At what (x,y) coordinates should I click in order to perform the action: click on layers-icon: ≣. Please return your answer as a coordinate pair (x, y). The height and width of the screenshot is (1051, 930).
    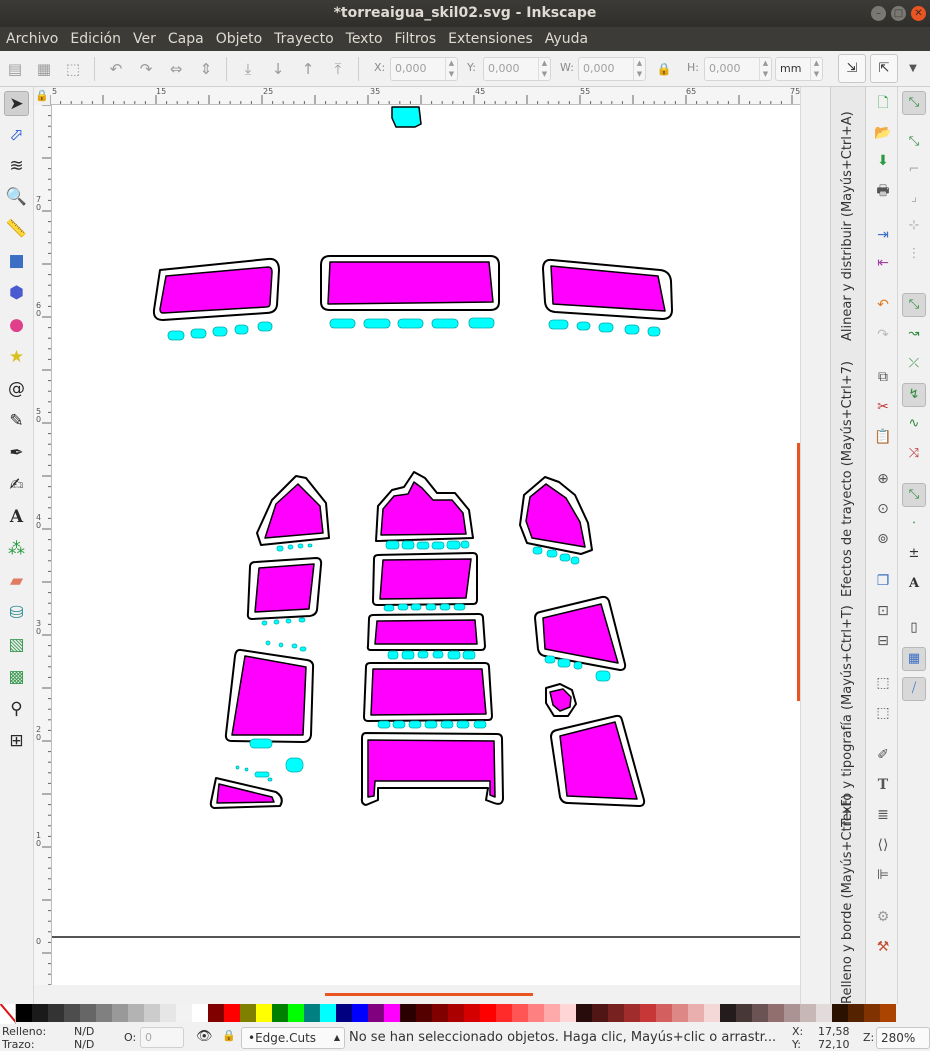
    Looking at the image, I should click on (883, 815).